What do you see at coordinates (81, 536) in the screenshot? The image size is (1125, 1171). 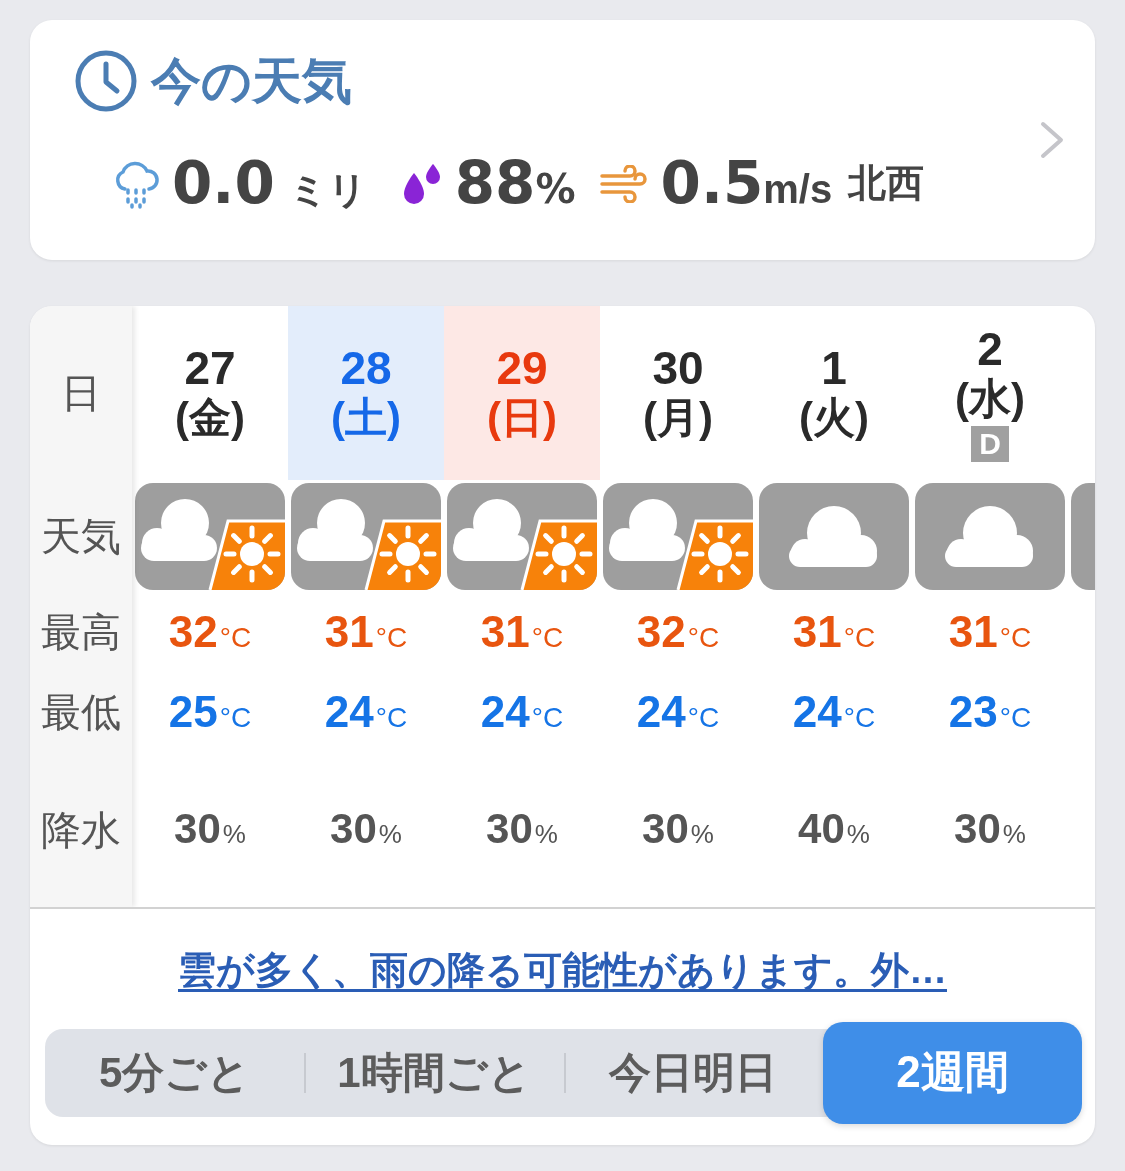 I see `row-label: 天気` at bounding box center [81, 536].